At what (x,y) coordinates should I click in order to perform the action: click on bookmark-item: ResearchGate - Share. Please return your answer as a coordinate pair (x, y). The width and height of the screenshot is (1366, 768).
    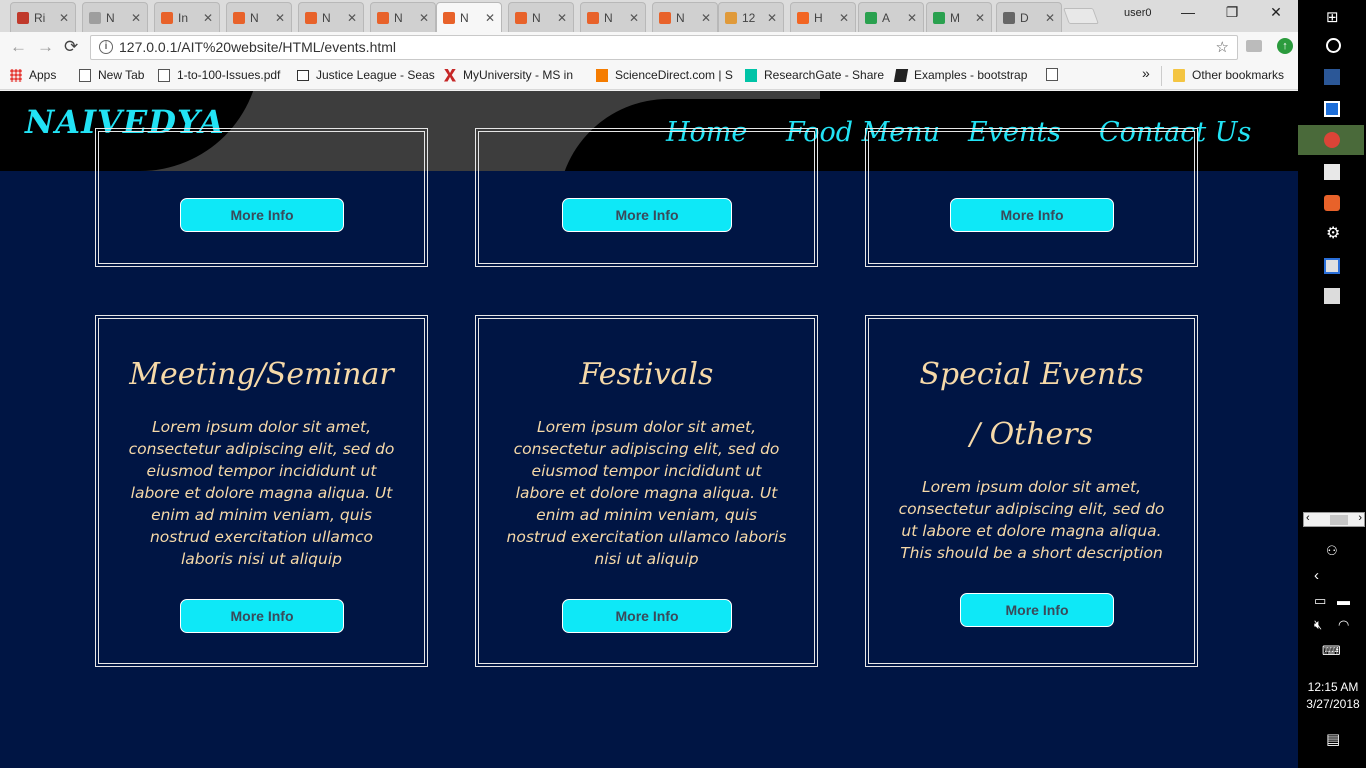
    Looking at the image, I should click on (814, 75).